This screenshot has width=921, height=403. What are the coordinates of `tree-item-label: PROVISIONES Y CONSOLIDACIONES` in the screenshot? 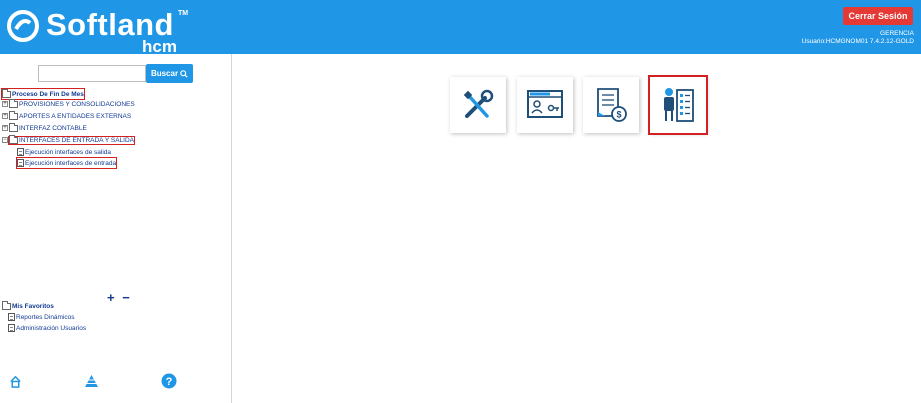 It's located at (77, 104).